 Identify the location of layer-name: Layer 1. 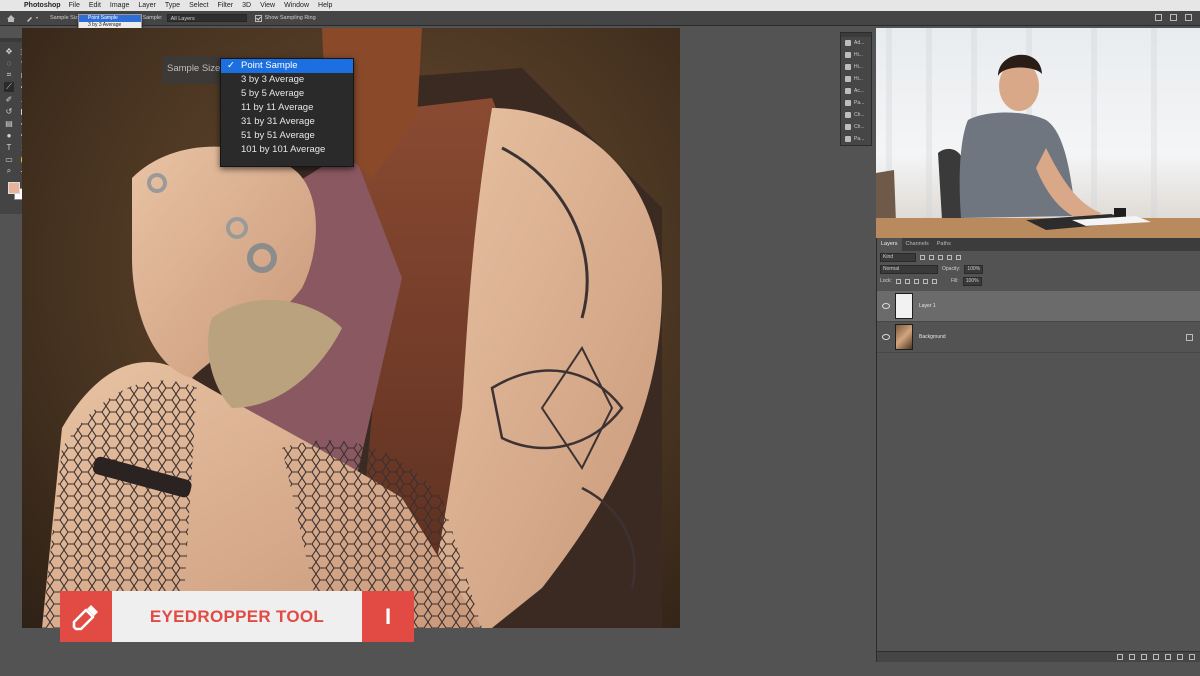
(927, 306).